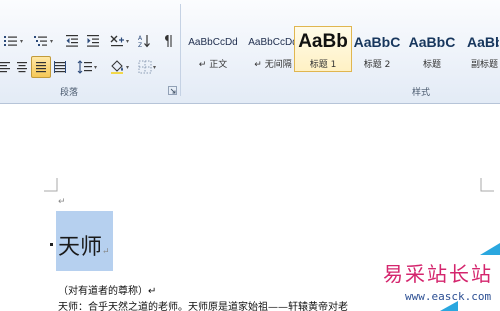 Image resolution: width=500 pixels, height=311 pixels. I want to click on list-bullet, so click(51, 244).